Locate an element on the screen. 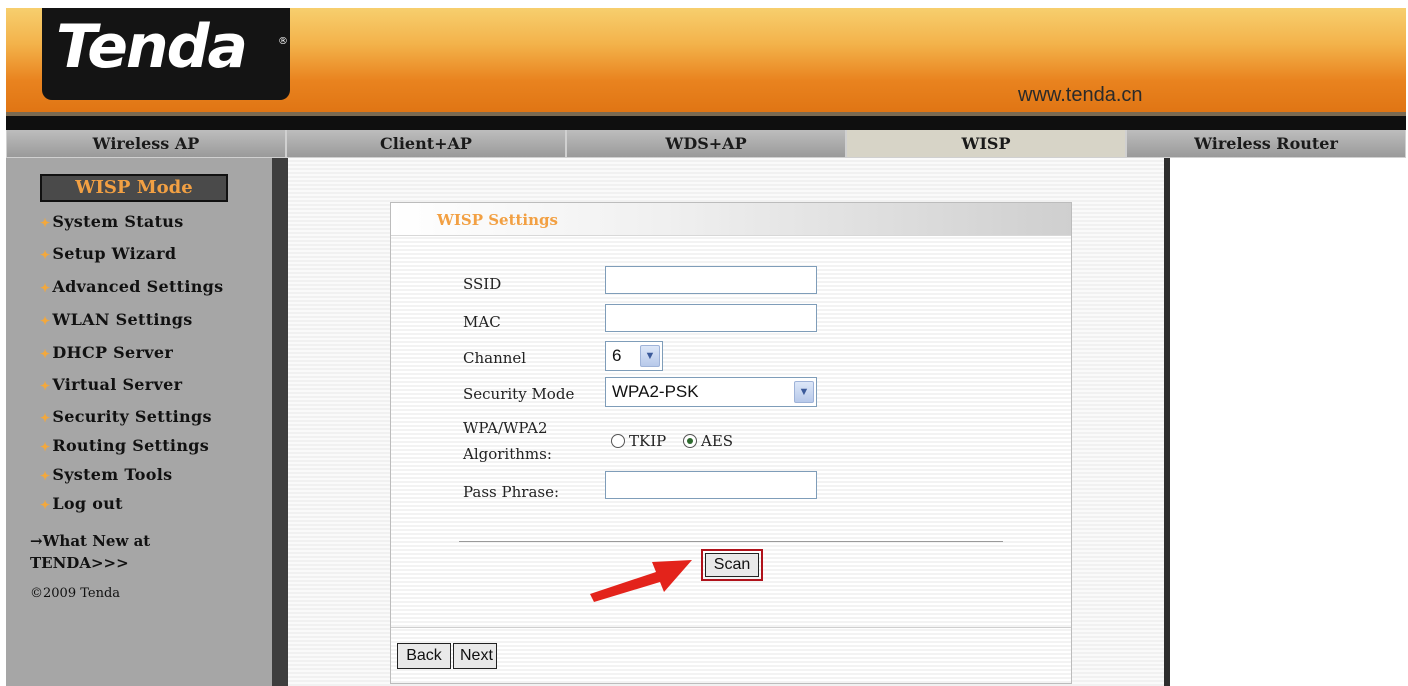 This screenshot has width=1408, height=686. ssid-input is located at coordinates (711, 280).